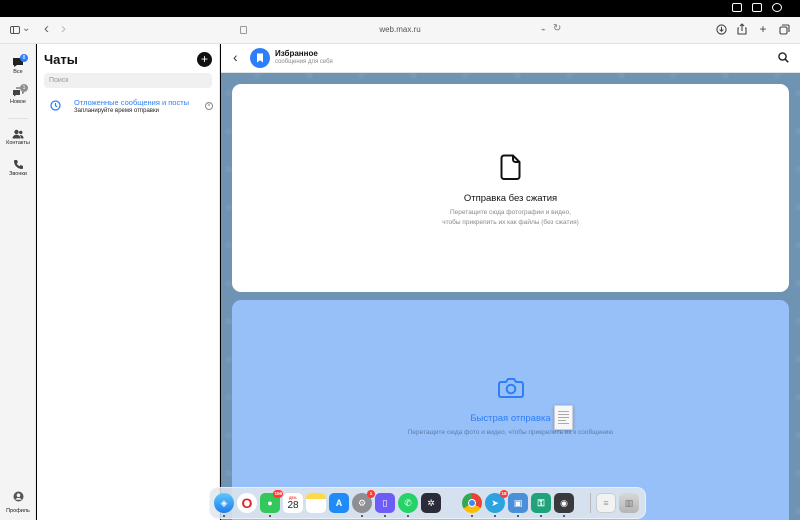 The image size is (800, 520). Describe the element at coordinates (316, 503) in the screenshot. I see `notes-icon` at that location.